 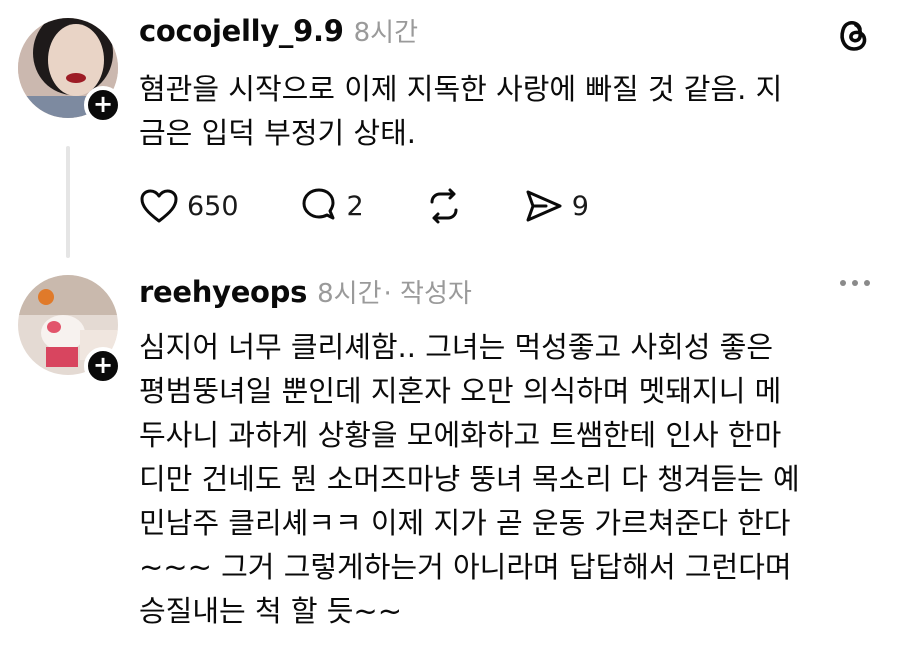 What do you see at coordinates (394, 206) in the screenshot?
I see `action-bar: 650 2 9` at bounding box center [394, 206].